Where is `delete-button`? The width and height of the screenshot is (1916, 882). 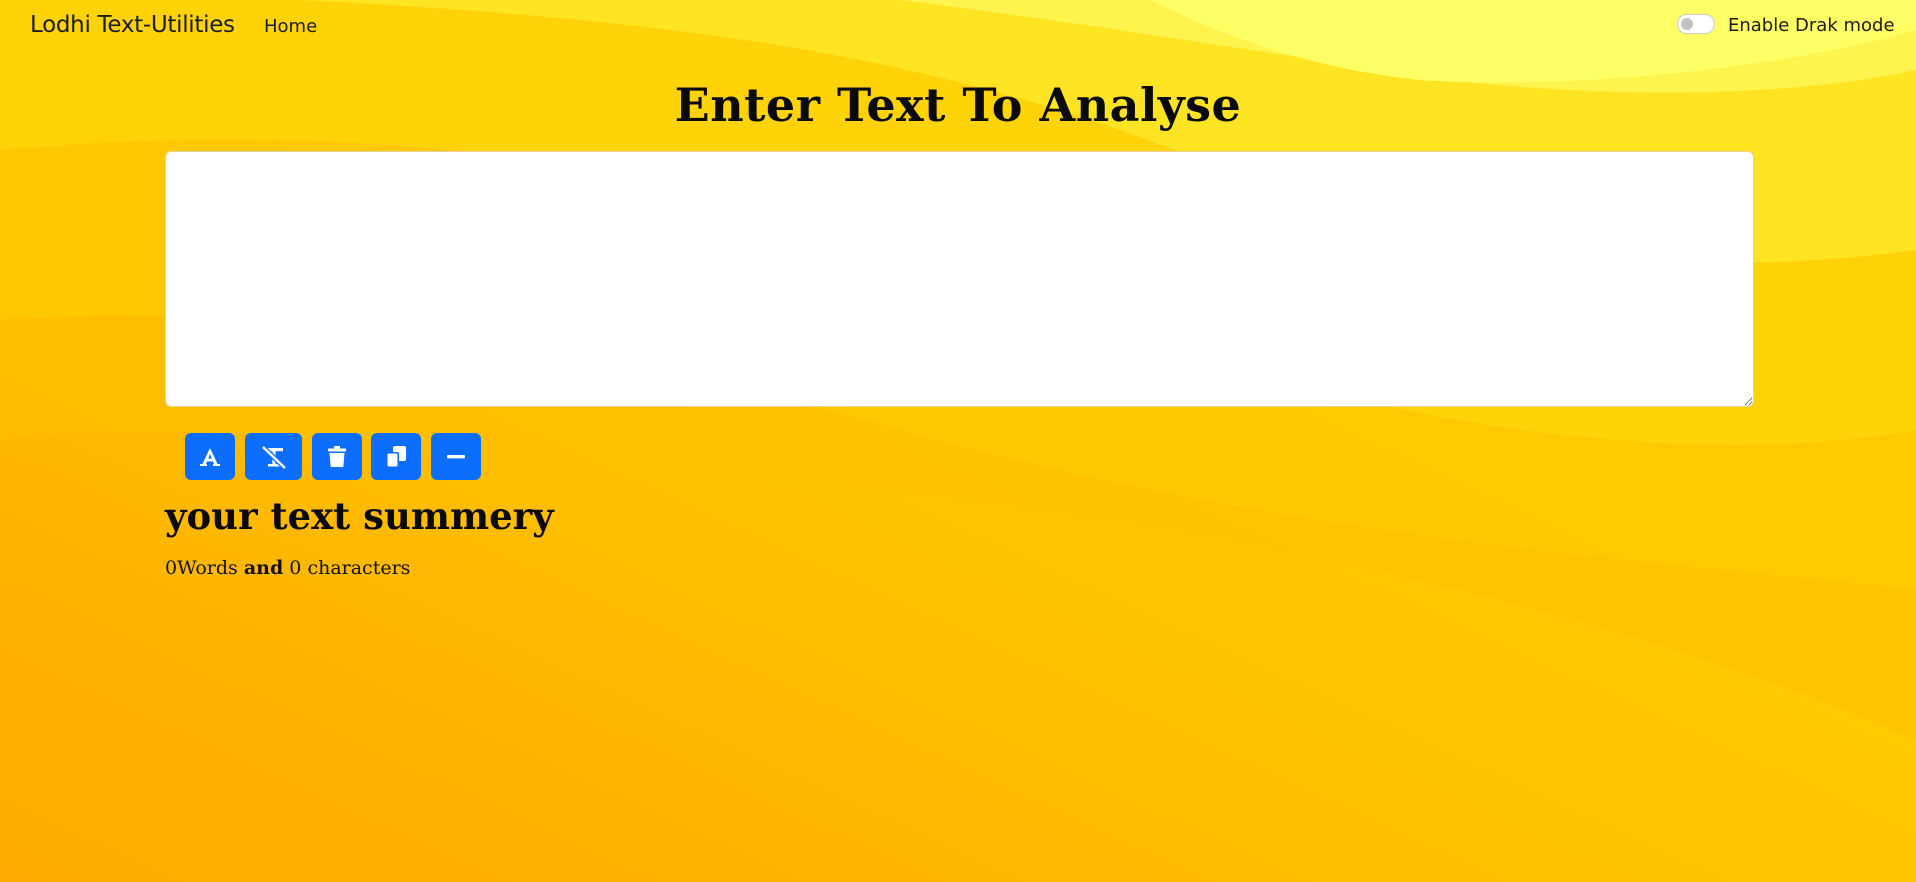
delete-button is located at coordinates (337, 456).